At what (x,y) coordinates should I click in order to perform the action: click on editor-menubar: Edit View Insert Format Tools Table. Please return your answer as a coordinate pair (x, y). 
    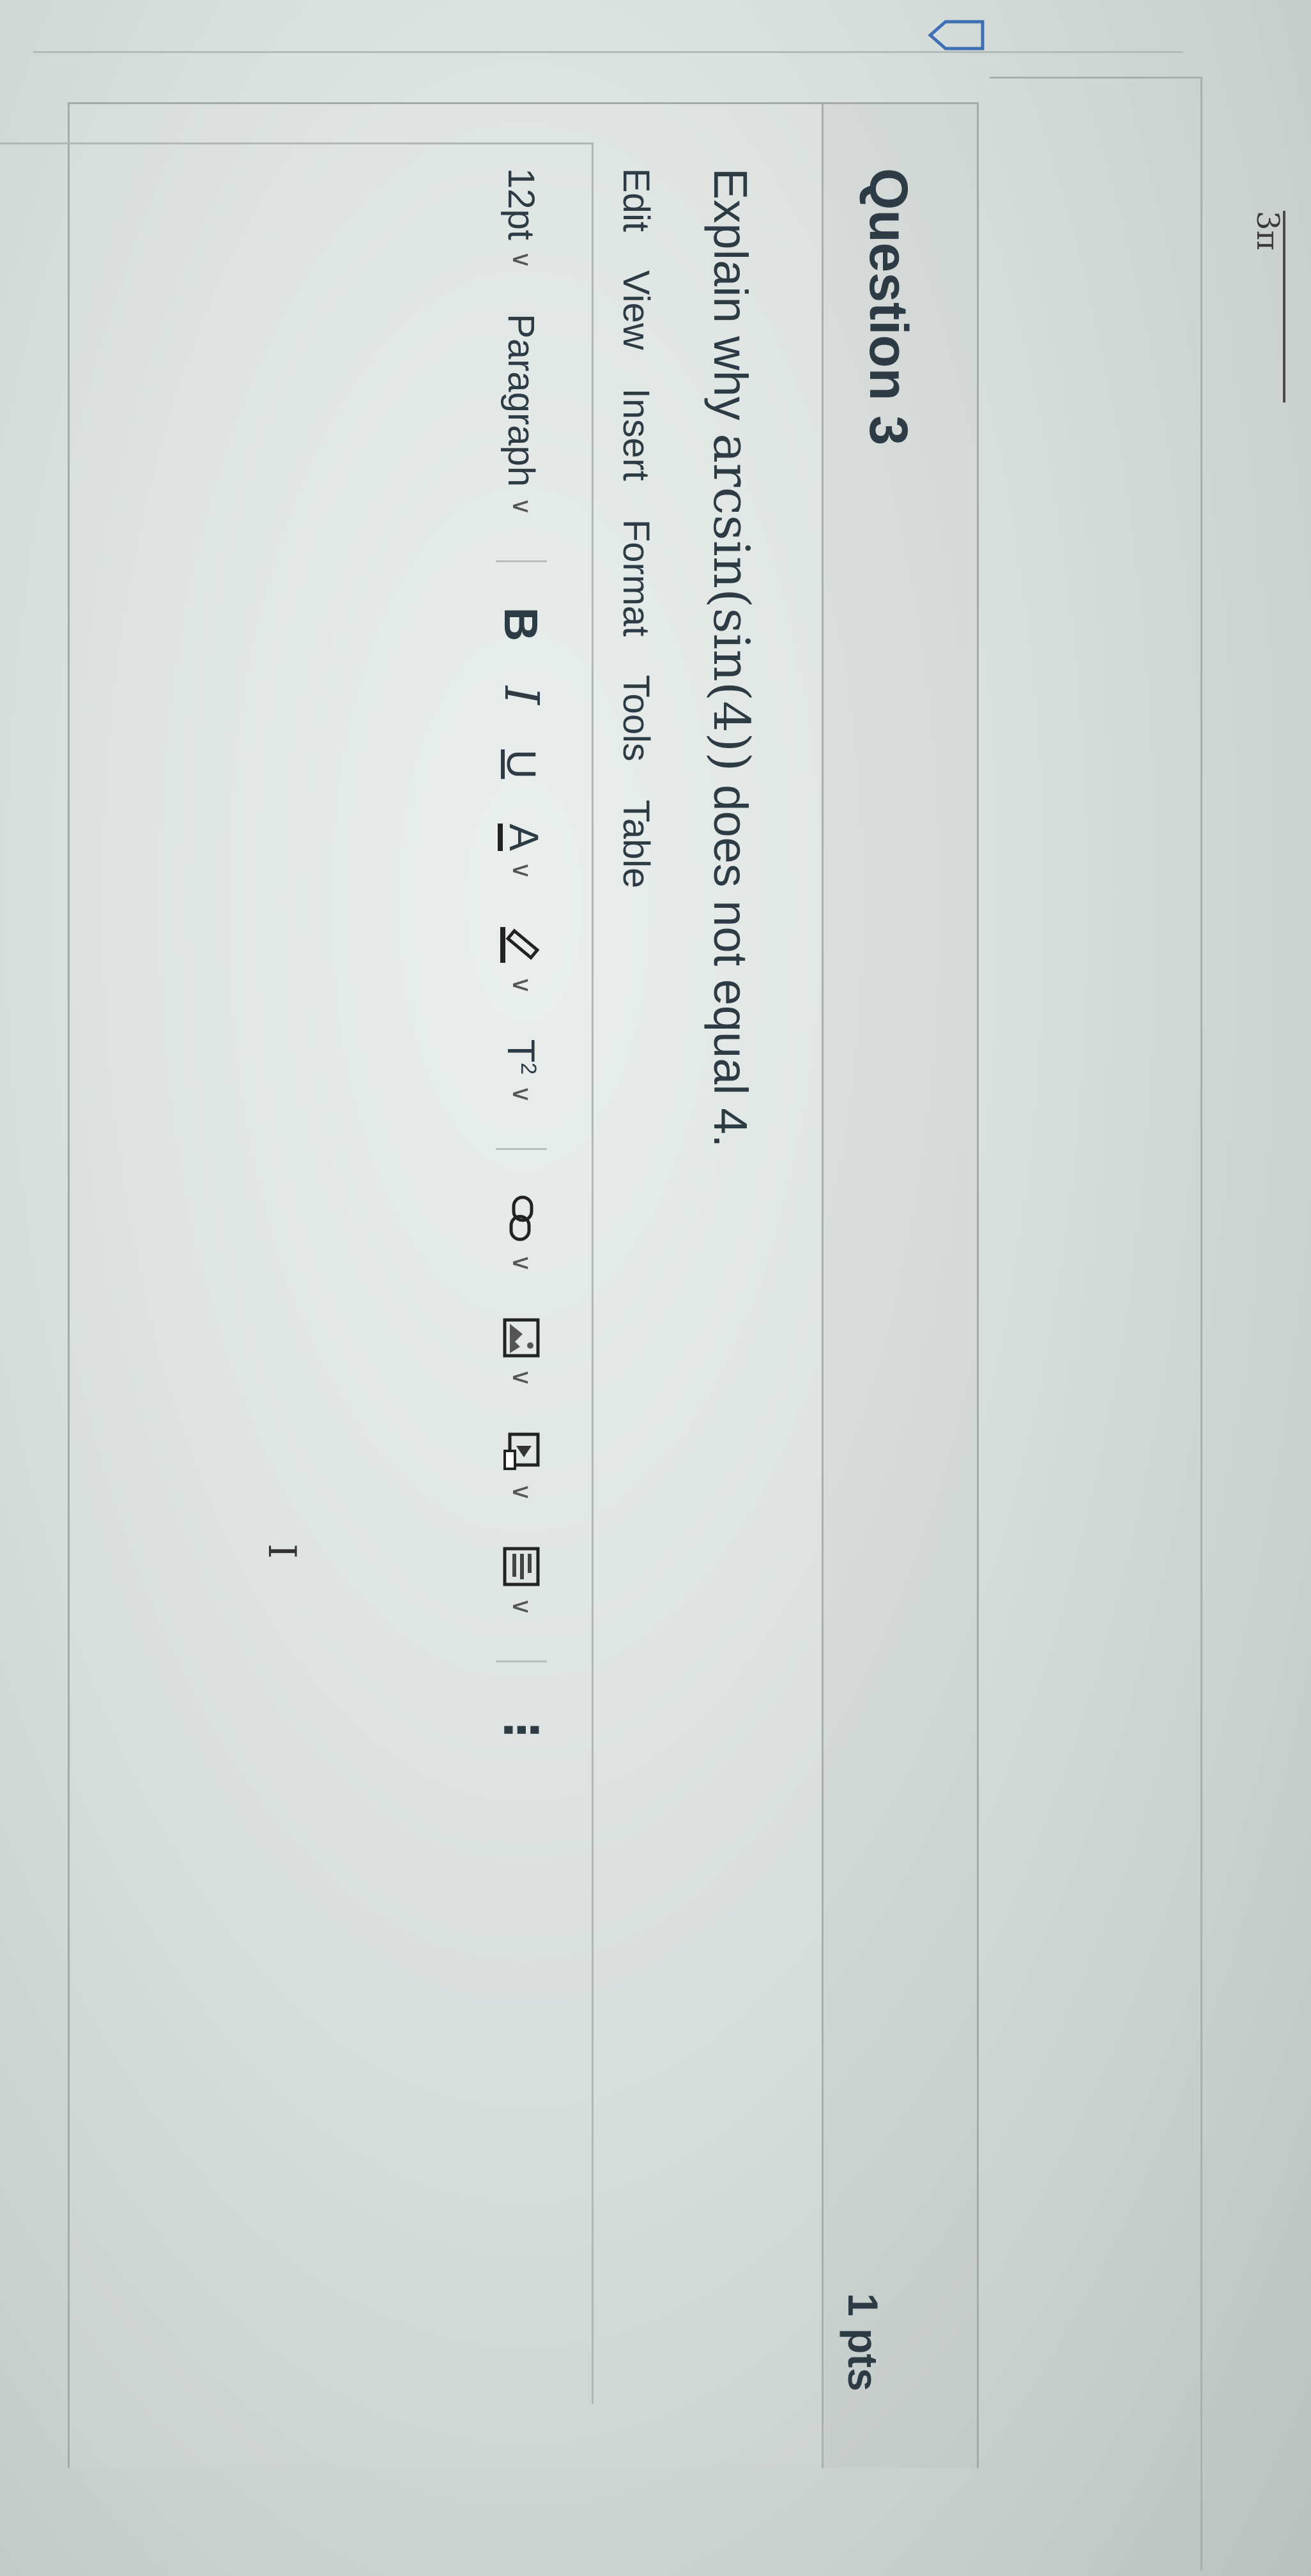
    Looking at the image, I should click on (636, 528).